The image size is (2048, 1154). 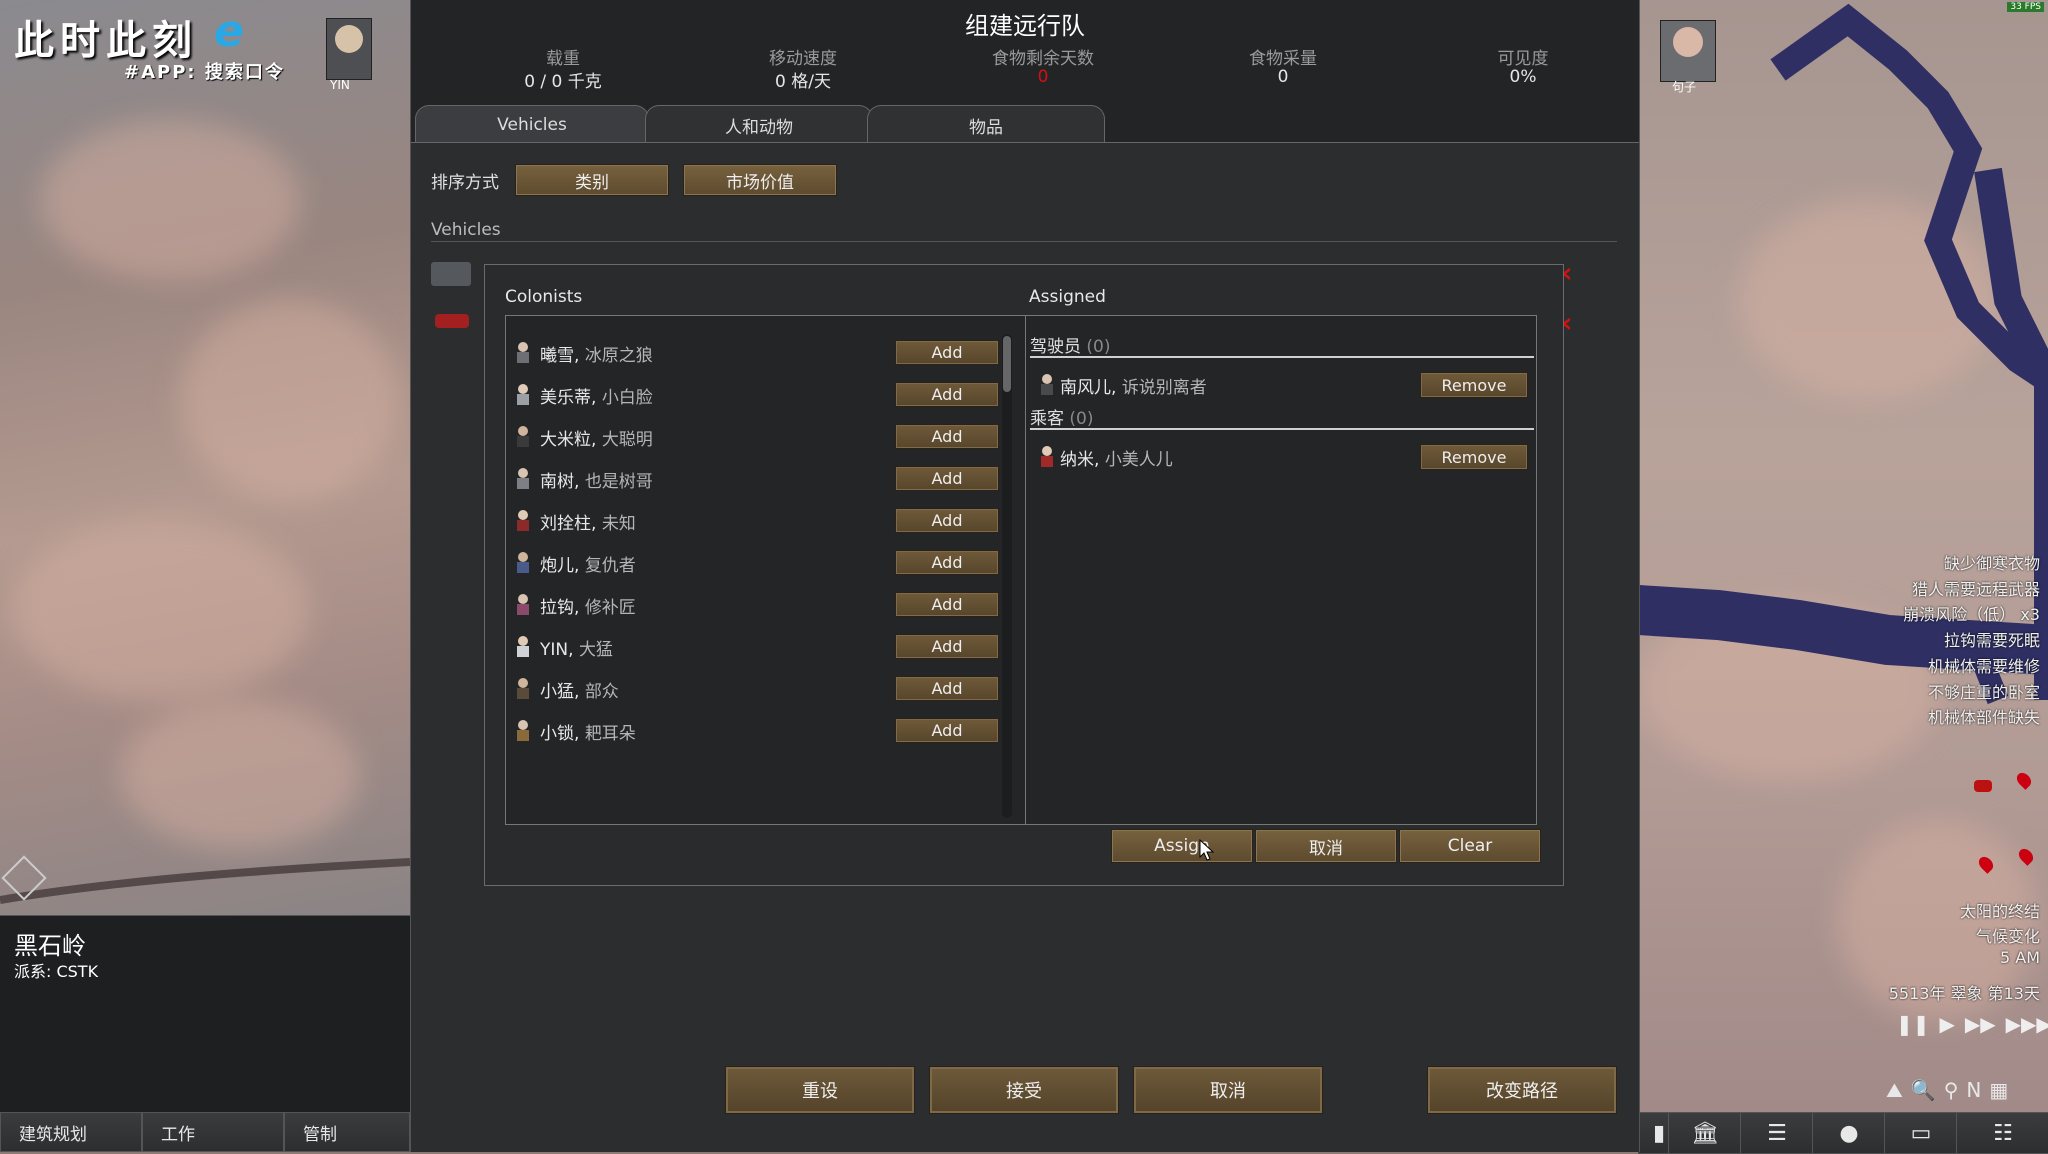 I want to click on world-menu-icon: ☰, so click(x=1777, y=1133).